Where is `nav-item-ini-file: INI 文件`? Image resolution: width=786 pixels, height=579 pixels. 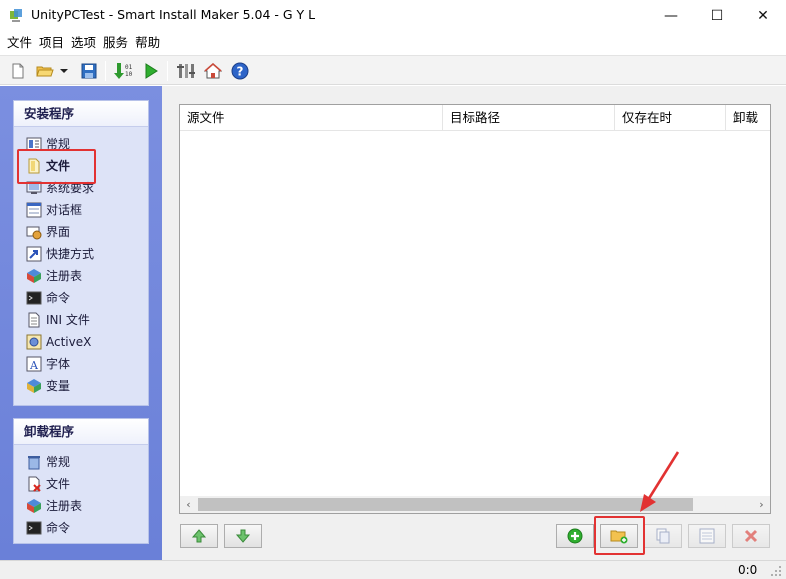
nav-item-ini-file: INI 文件 is located at coordinates (81, 320).